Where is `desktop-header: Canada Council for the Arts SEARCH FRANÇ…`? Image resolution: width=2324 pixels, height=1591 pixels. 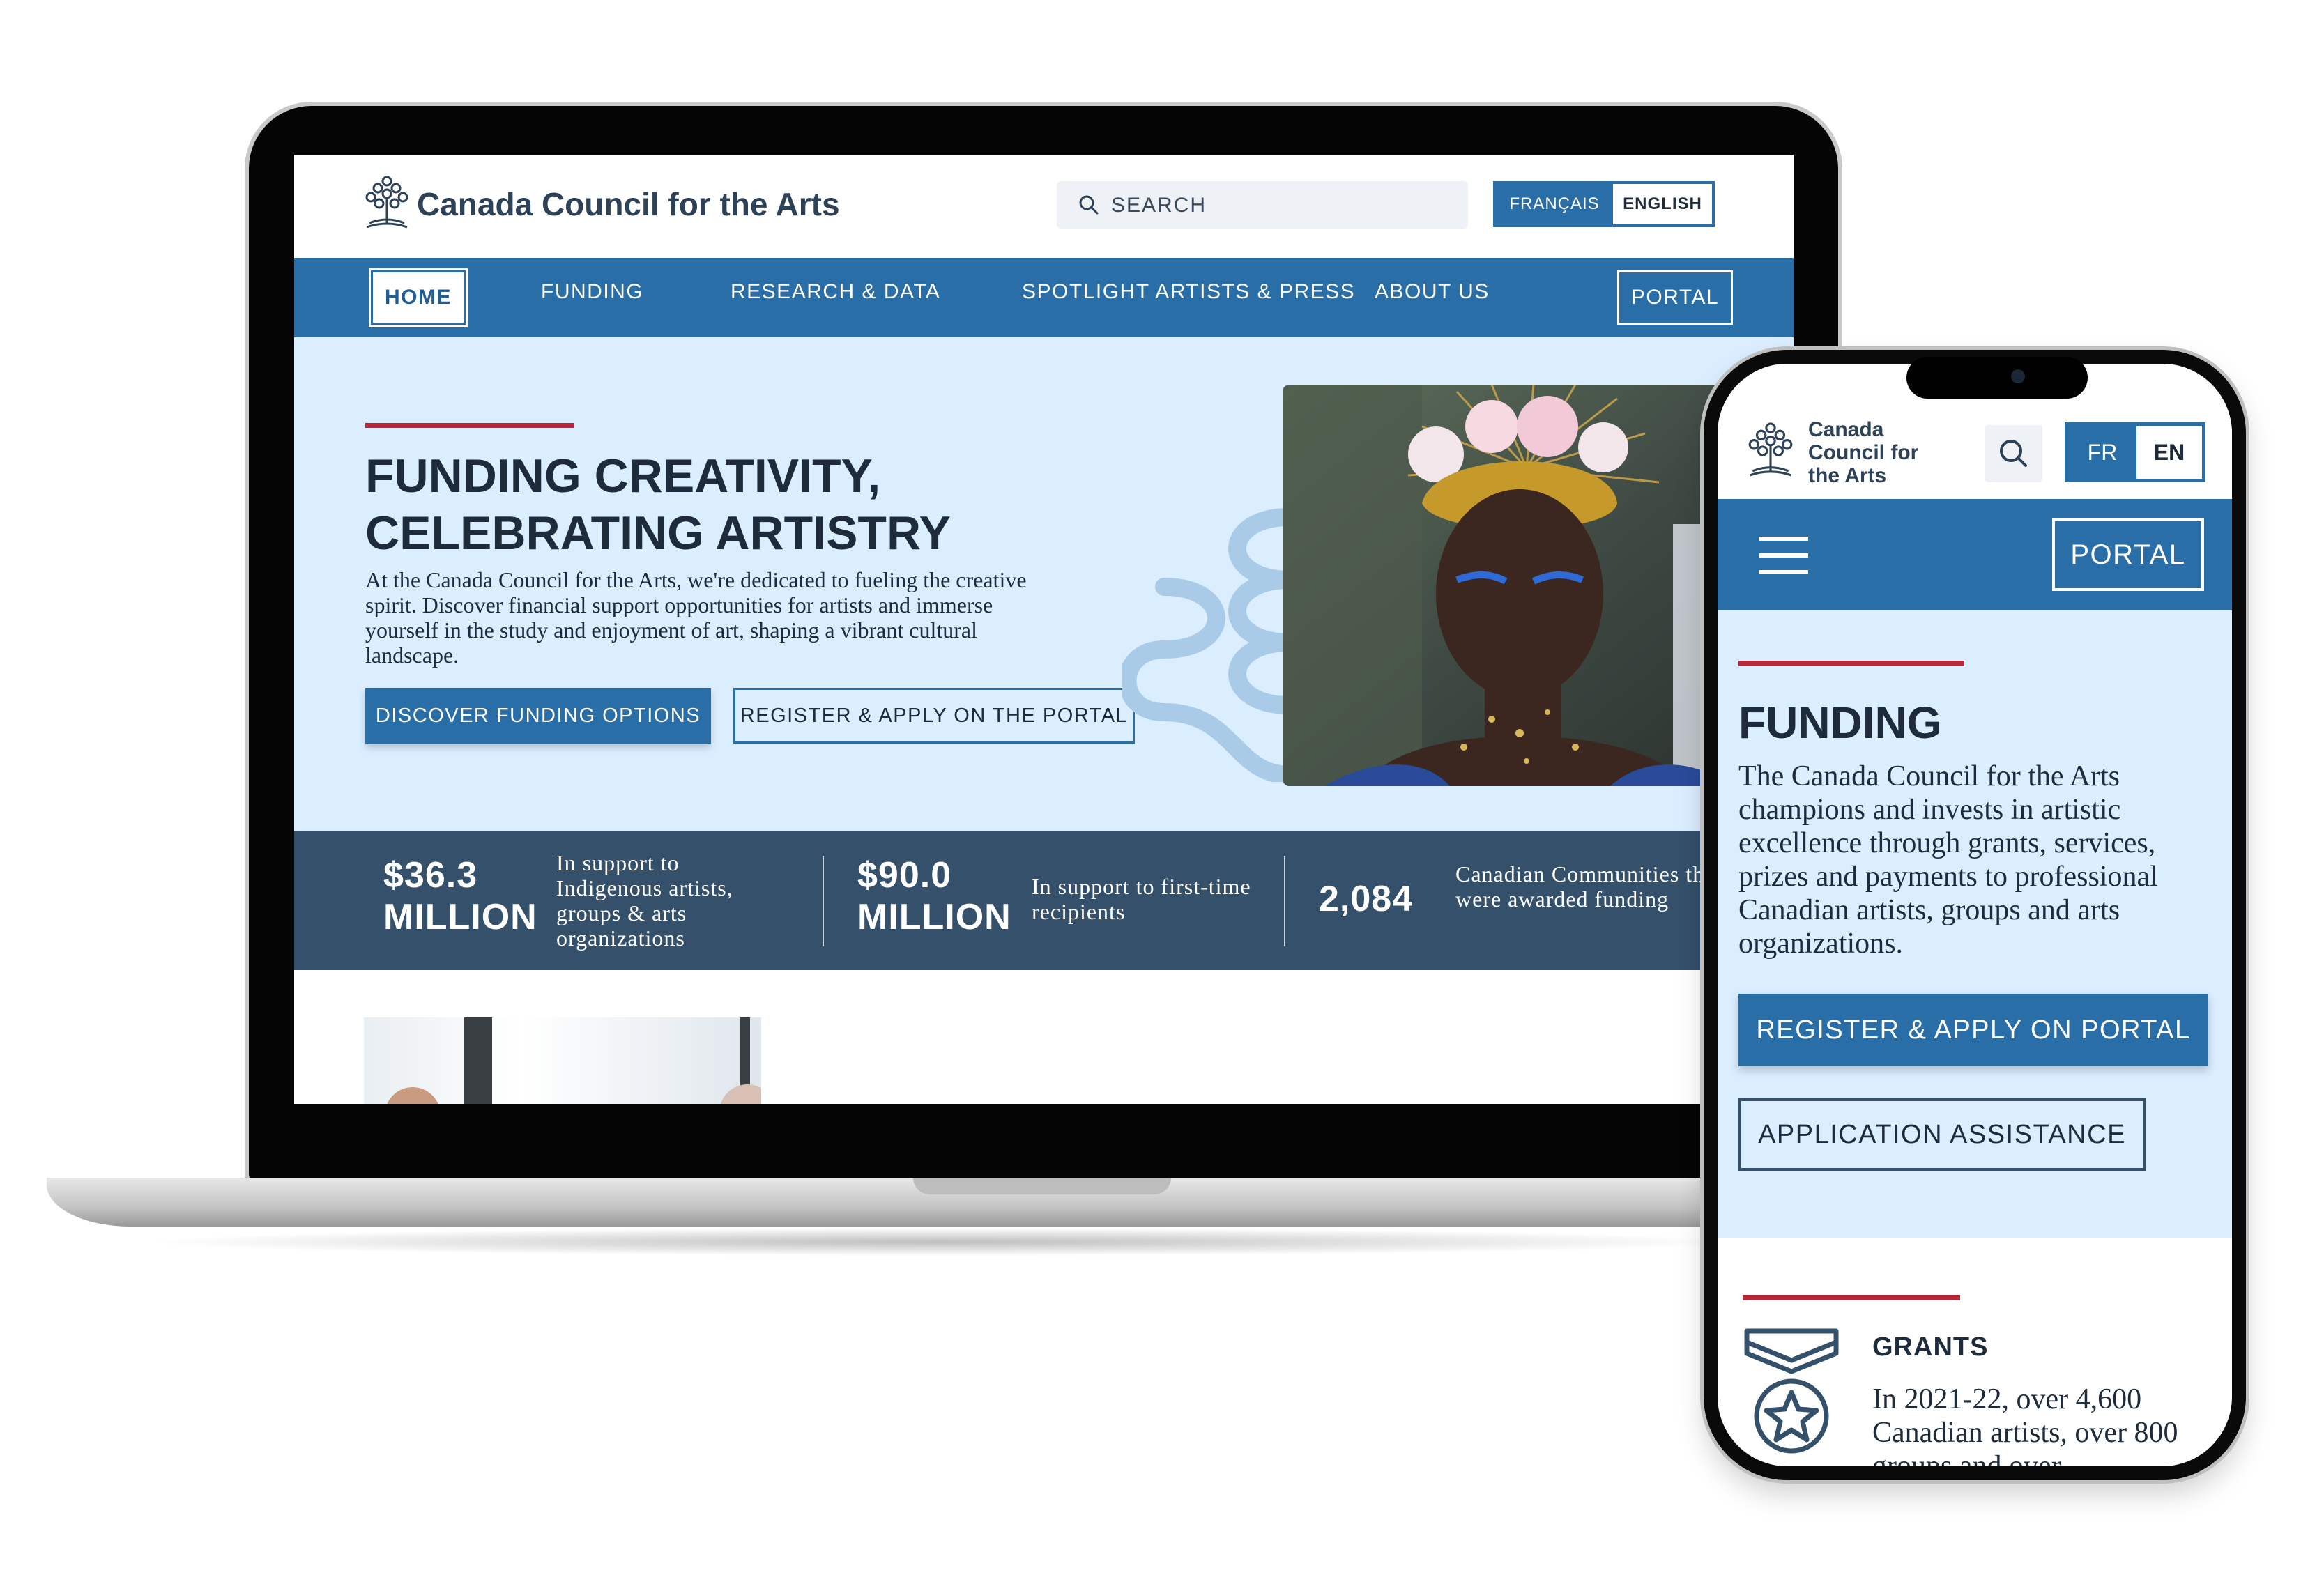
desktop-header: Canada Council for the Arts SEARCH FRANÇ… is located at coordinates (1044, 207).